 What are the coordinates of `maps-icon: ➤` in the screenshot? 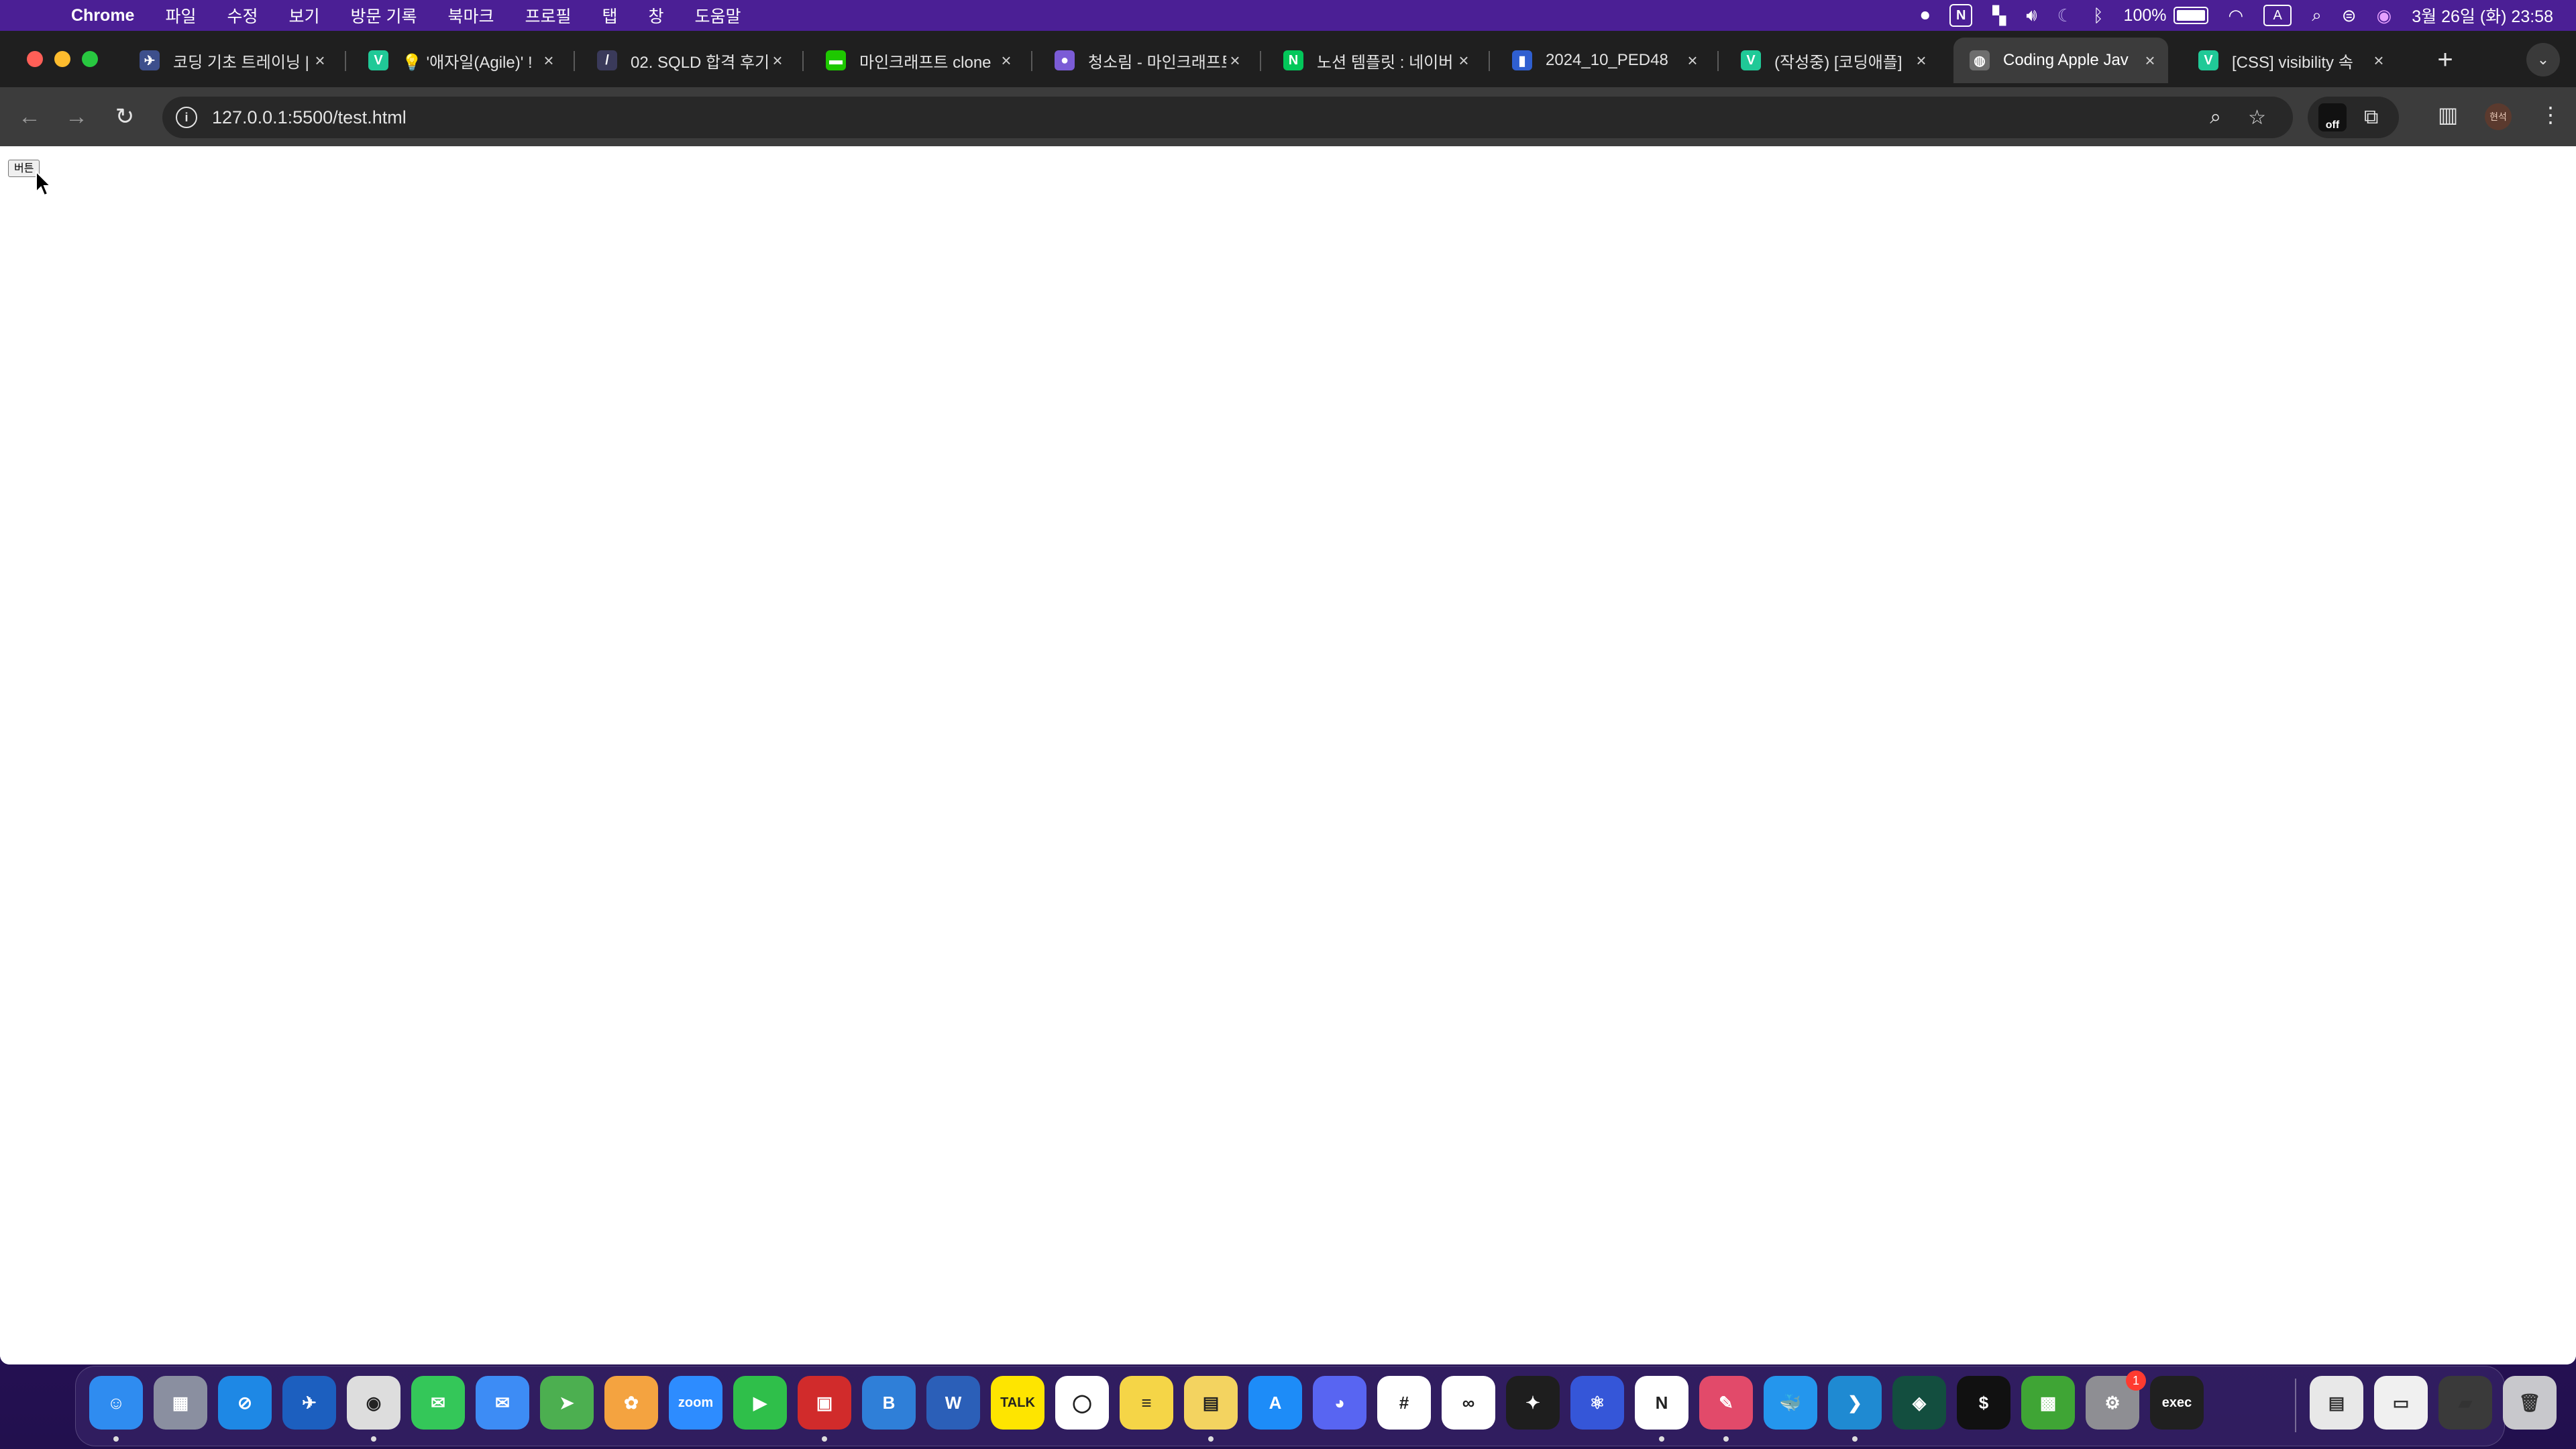 It's located at (567, 1403).